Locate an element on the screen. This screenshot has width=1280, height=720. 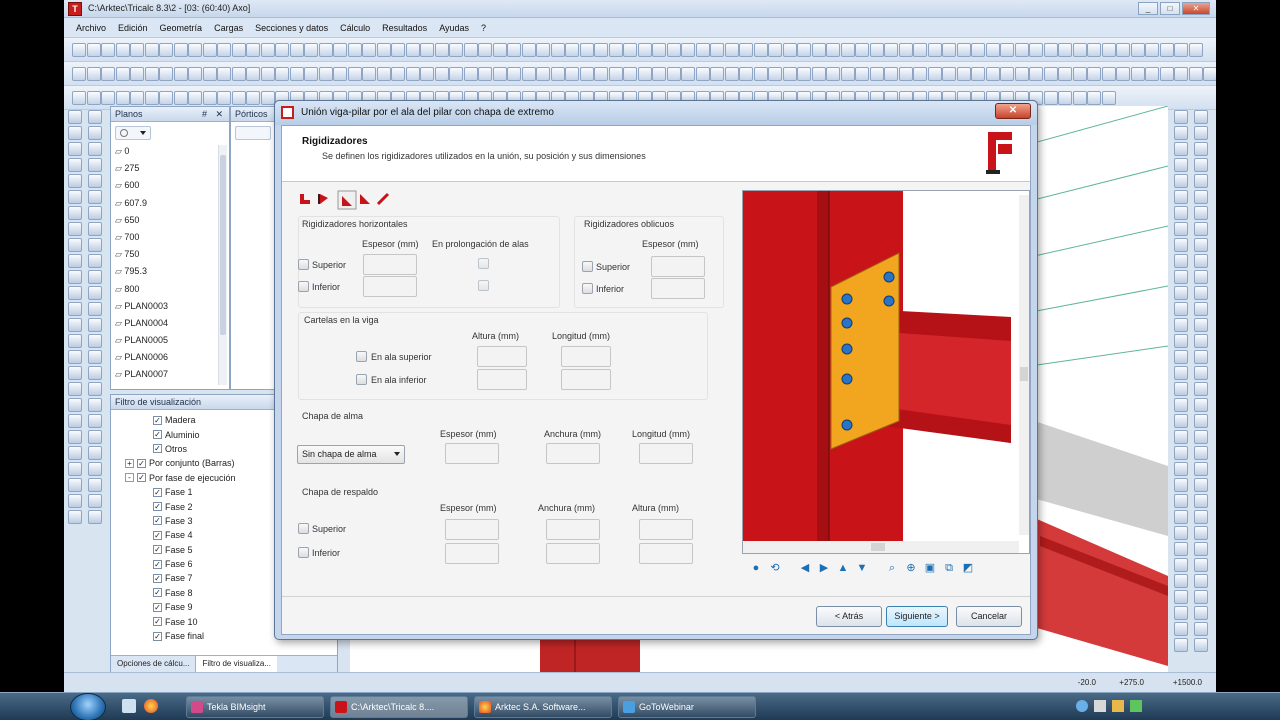
next-button: Siguiente > is located at coordinates (917, 616).